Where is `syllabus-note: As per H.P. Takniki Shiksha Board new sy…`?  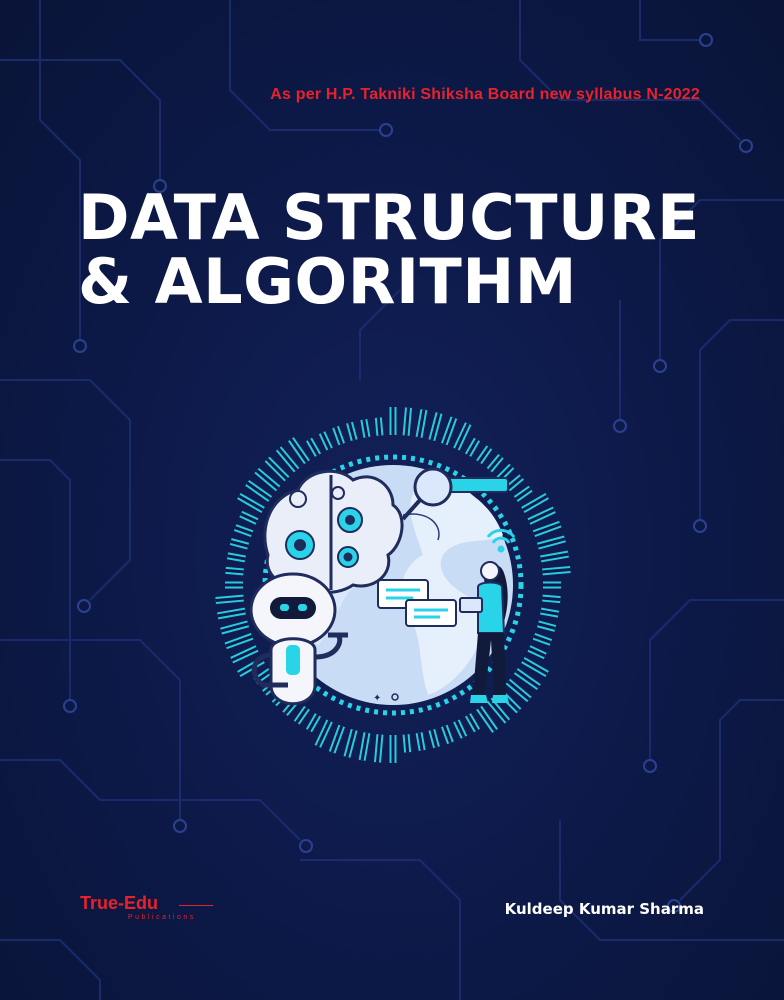
syllabus-note: As per H.P. Takniki Shiksha Board new sy… is located at coordinates (485, 94).